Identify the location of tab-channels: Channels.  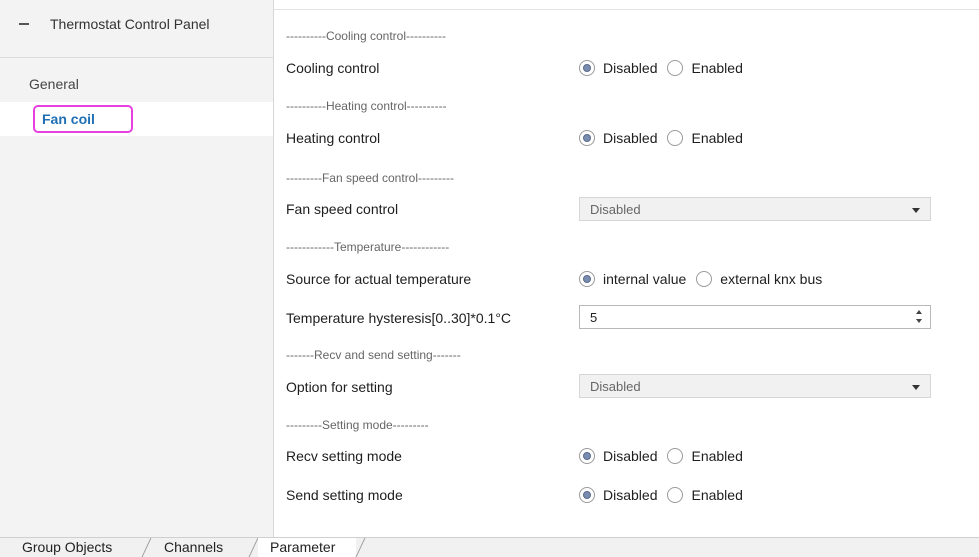
(201, 547).